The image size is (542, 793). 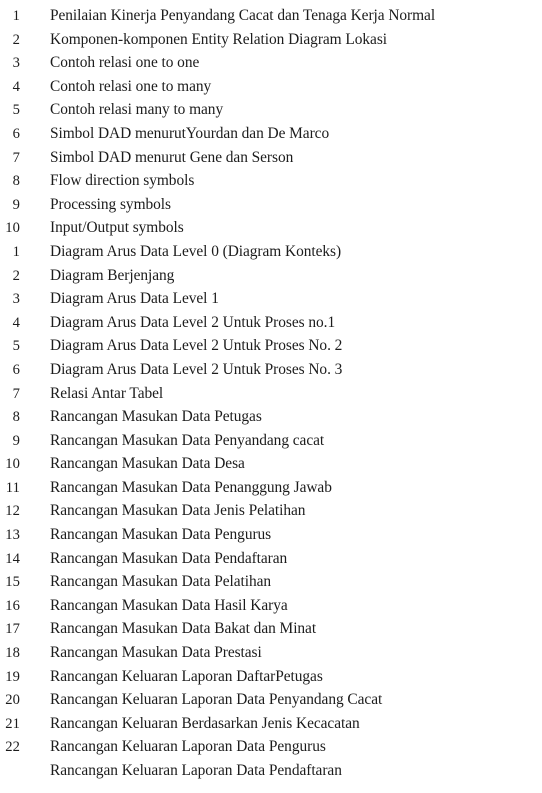 I want to click on figure-caption: Input/Output symbols, so click(x=117, y=228).